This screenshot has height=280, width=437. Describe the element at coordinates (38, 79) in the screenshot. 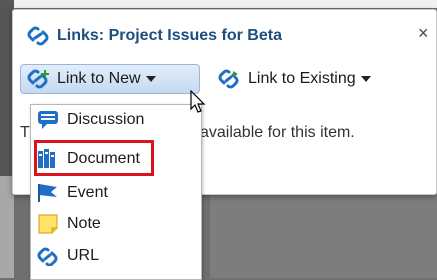

I see `add-link-icon` at that location.